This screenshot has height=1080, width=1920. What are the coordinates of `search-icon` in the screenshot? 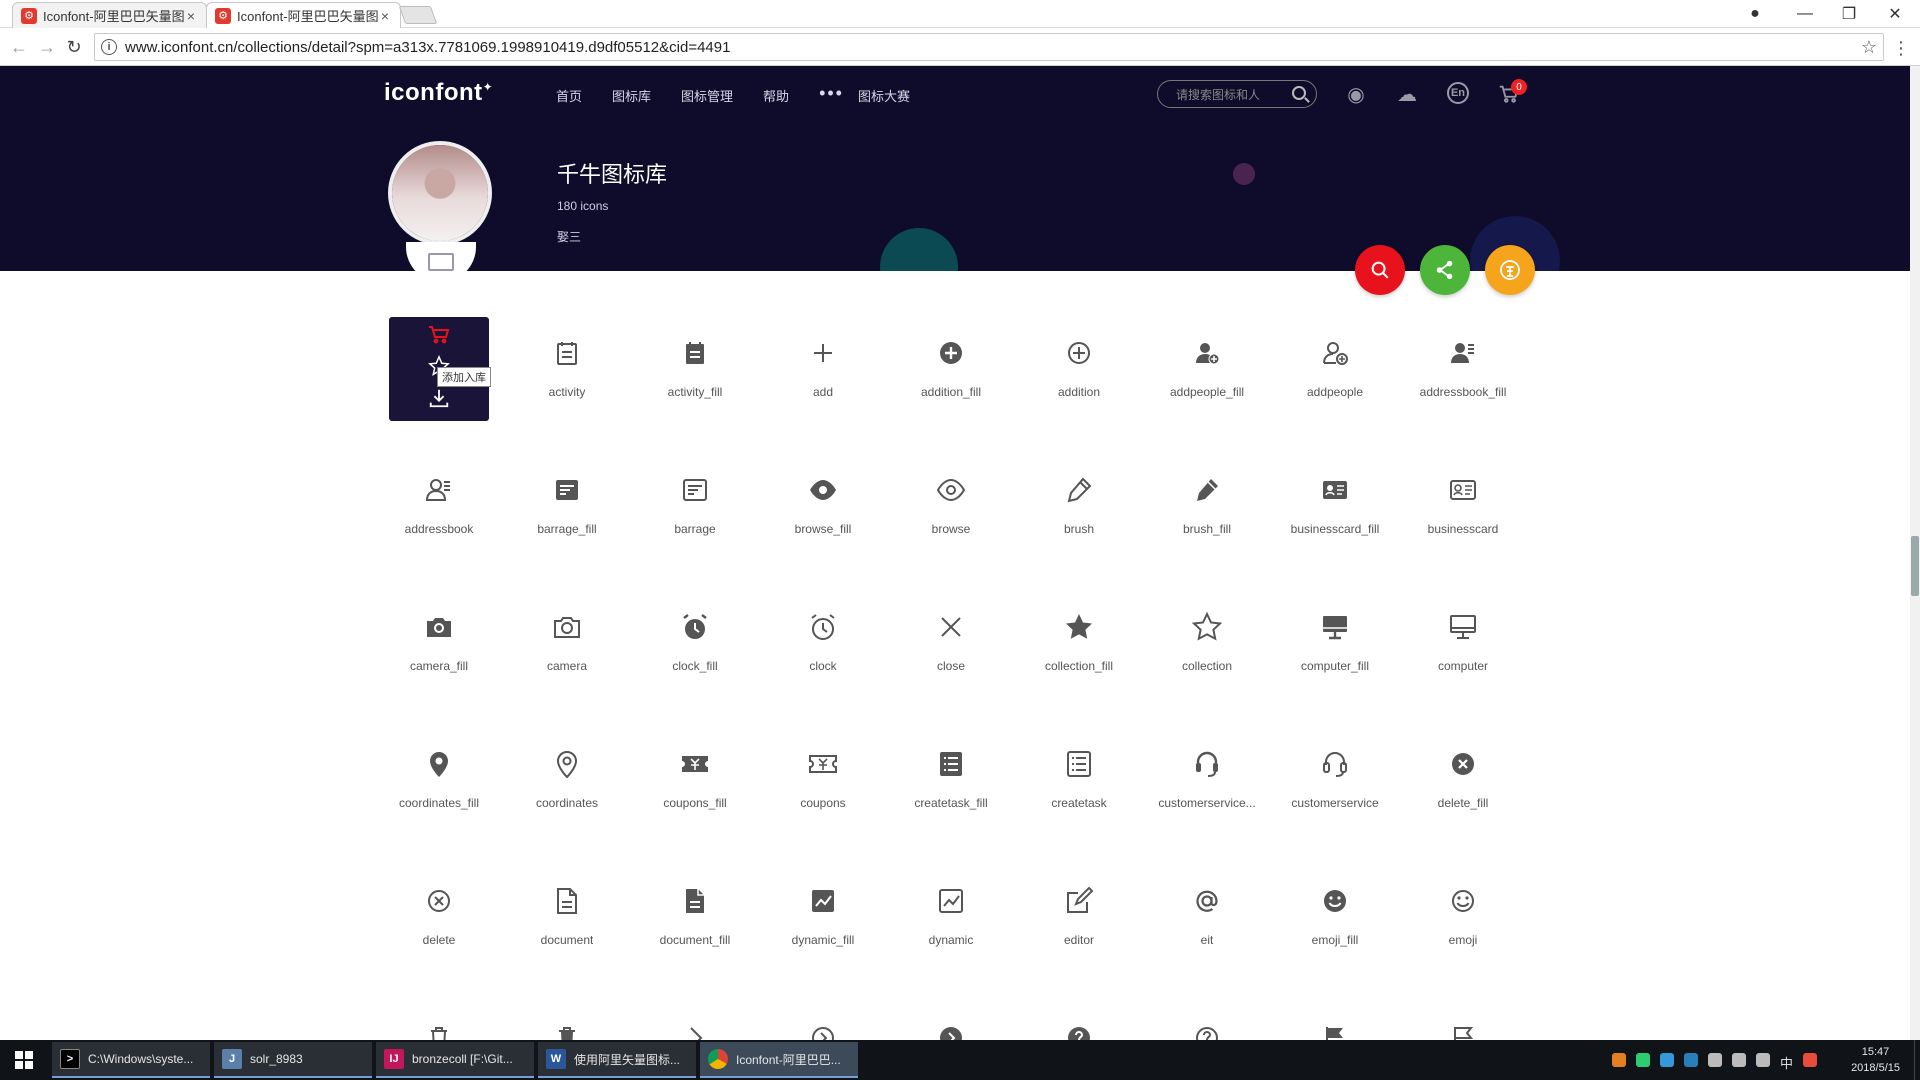 It's located at (1299, 93).